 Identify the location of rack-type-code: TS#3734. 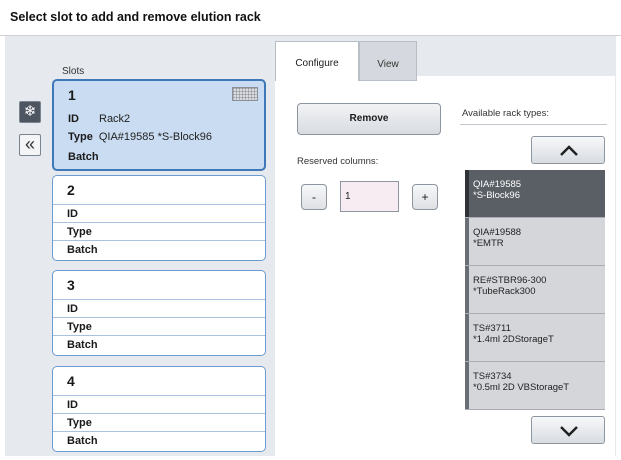
(492, 376).